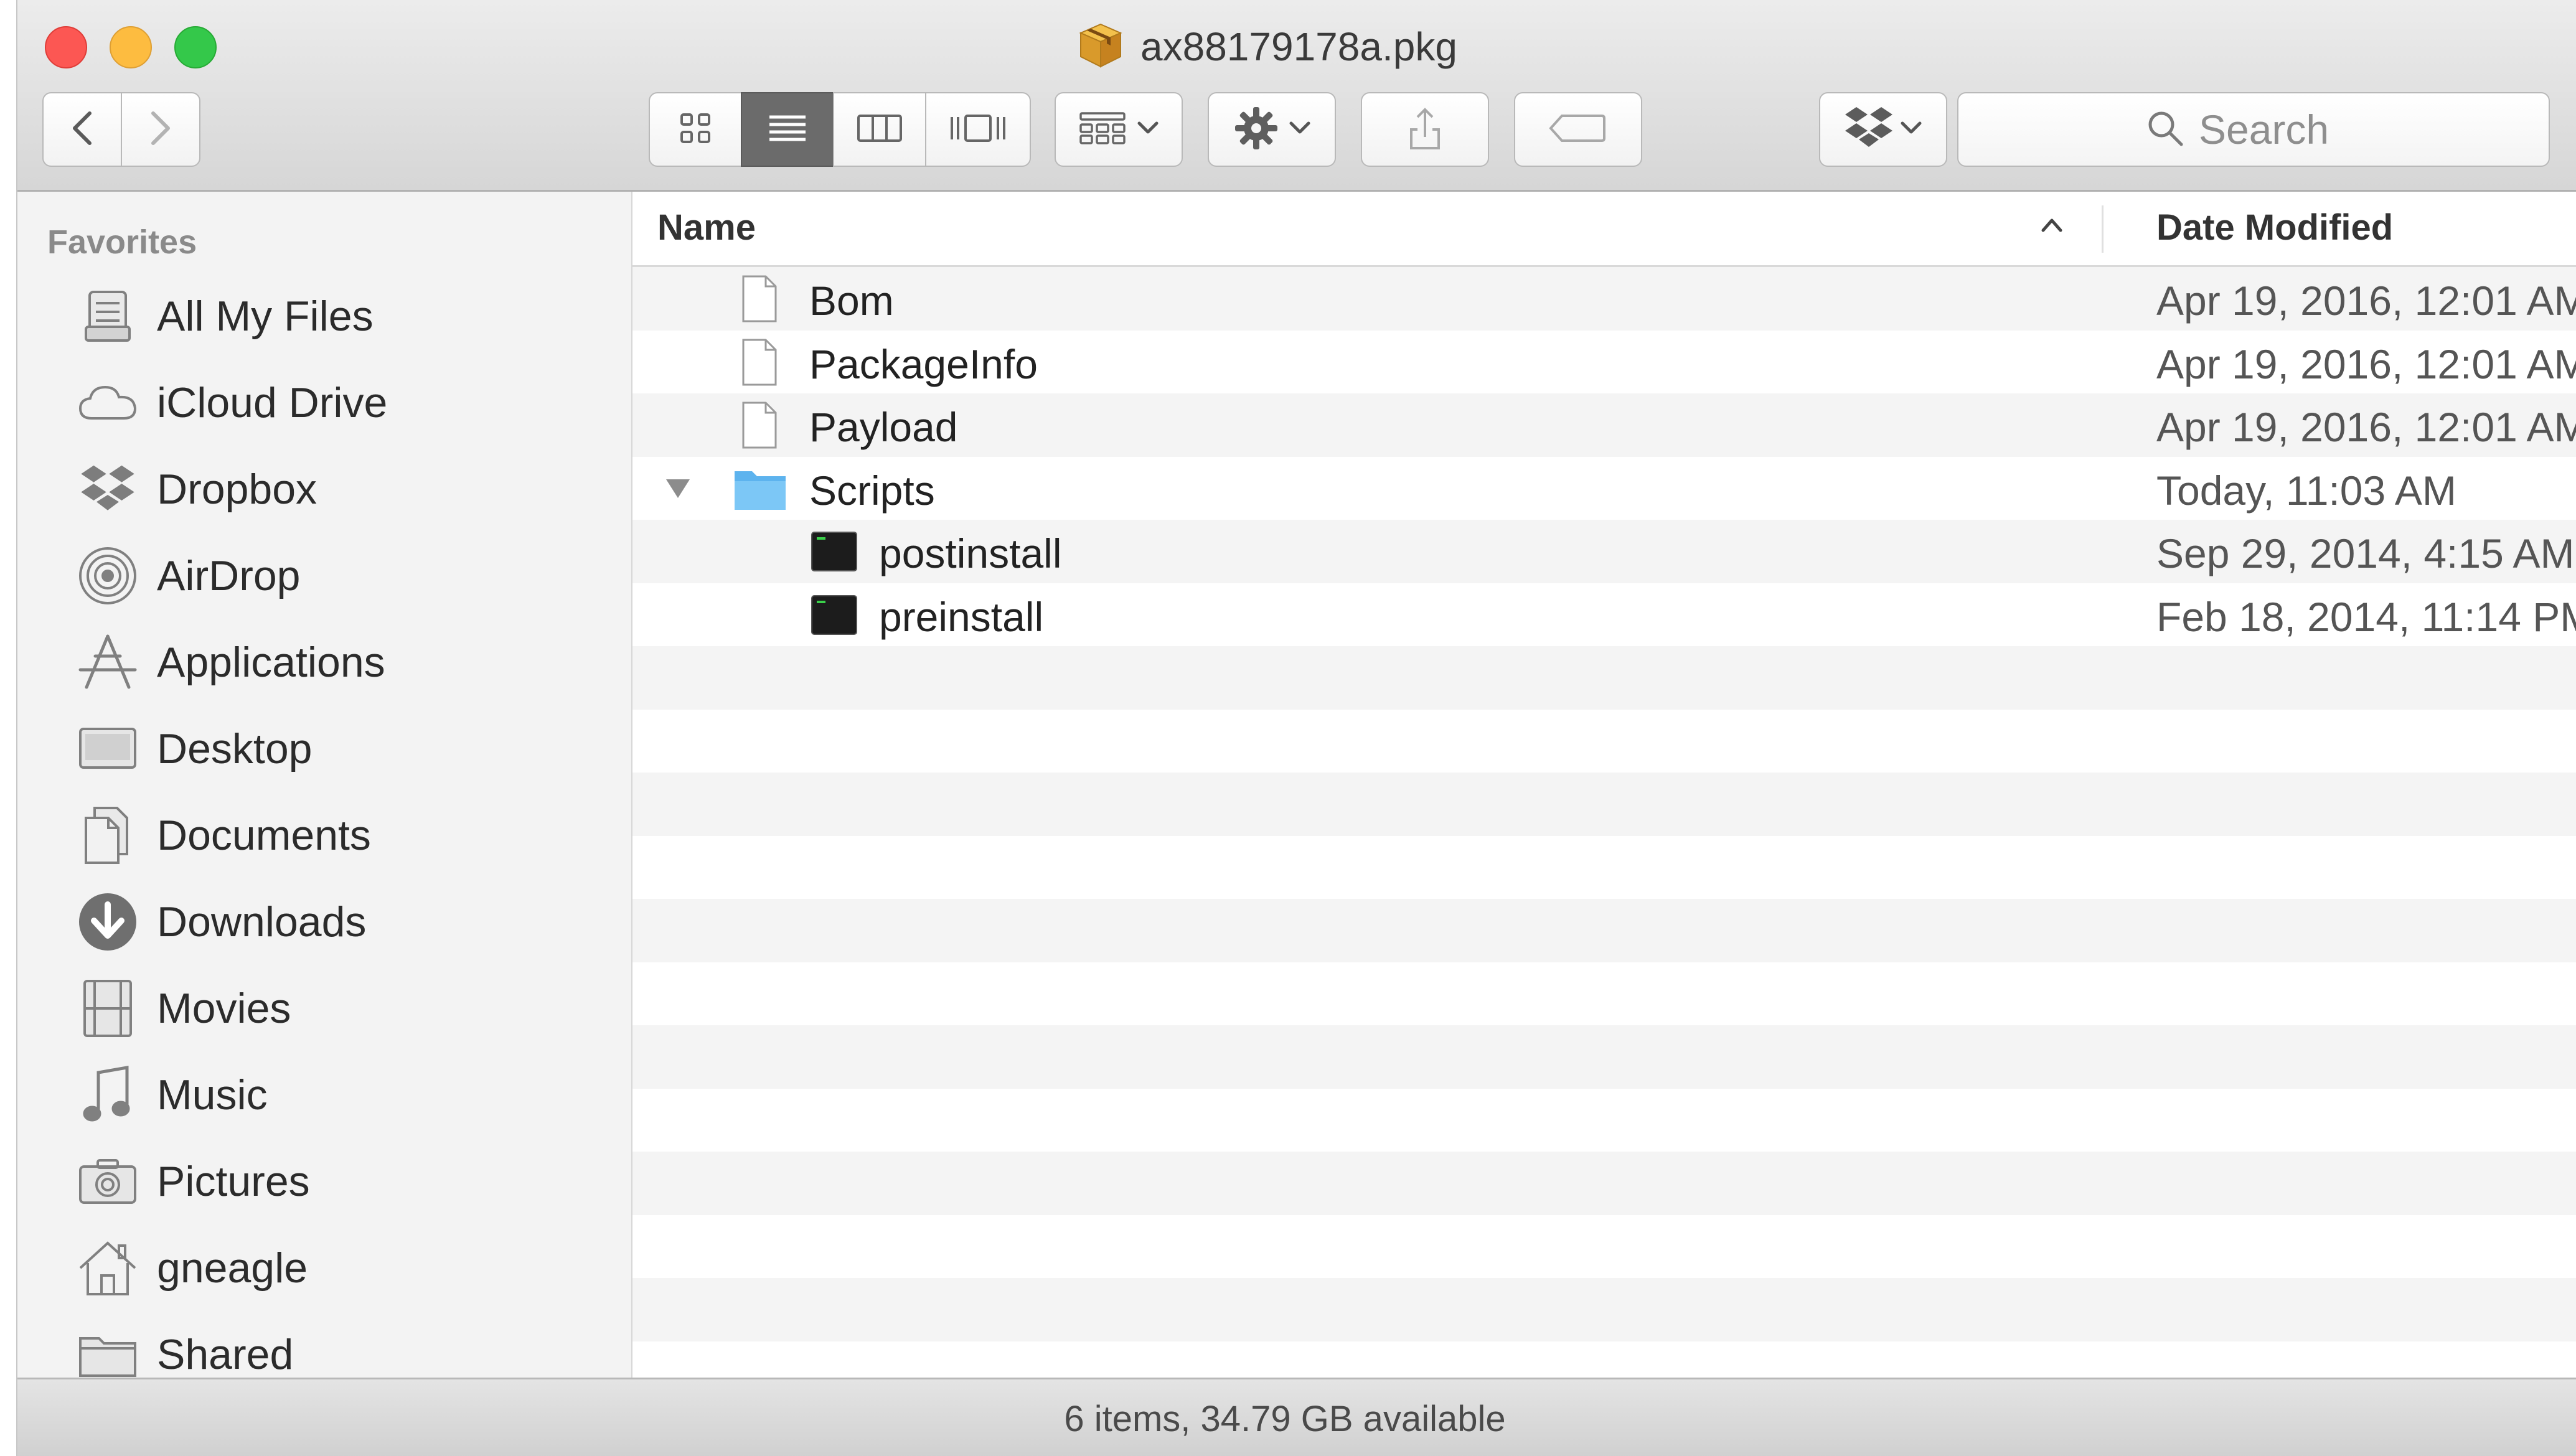 This screenshot has width=2576, height=1456. I want to click on sidebar-item-label: Music, so click(212, 1095).